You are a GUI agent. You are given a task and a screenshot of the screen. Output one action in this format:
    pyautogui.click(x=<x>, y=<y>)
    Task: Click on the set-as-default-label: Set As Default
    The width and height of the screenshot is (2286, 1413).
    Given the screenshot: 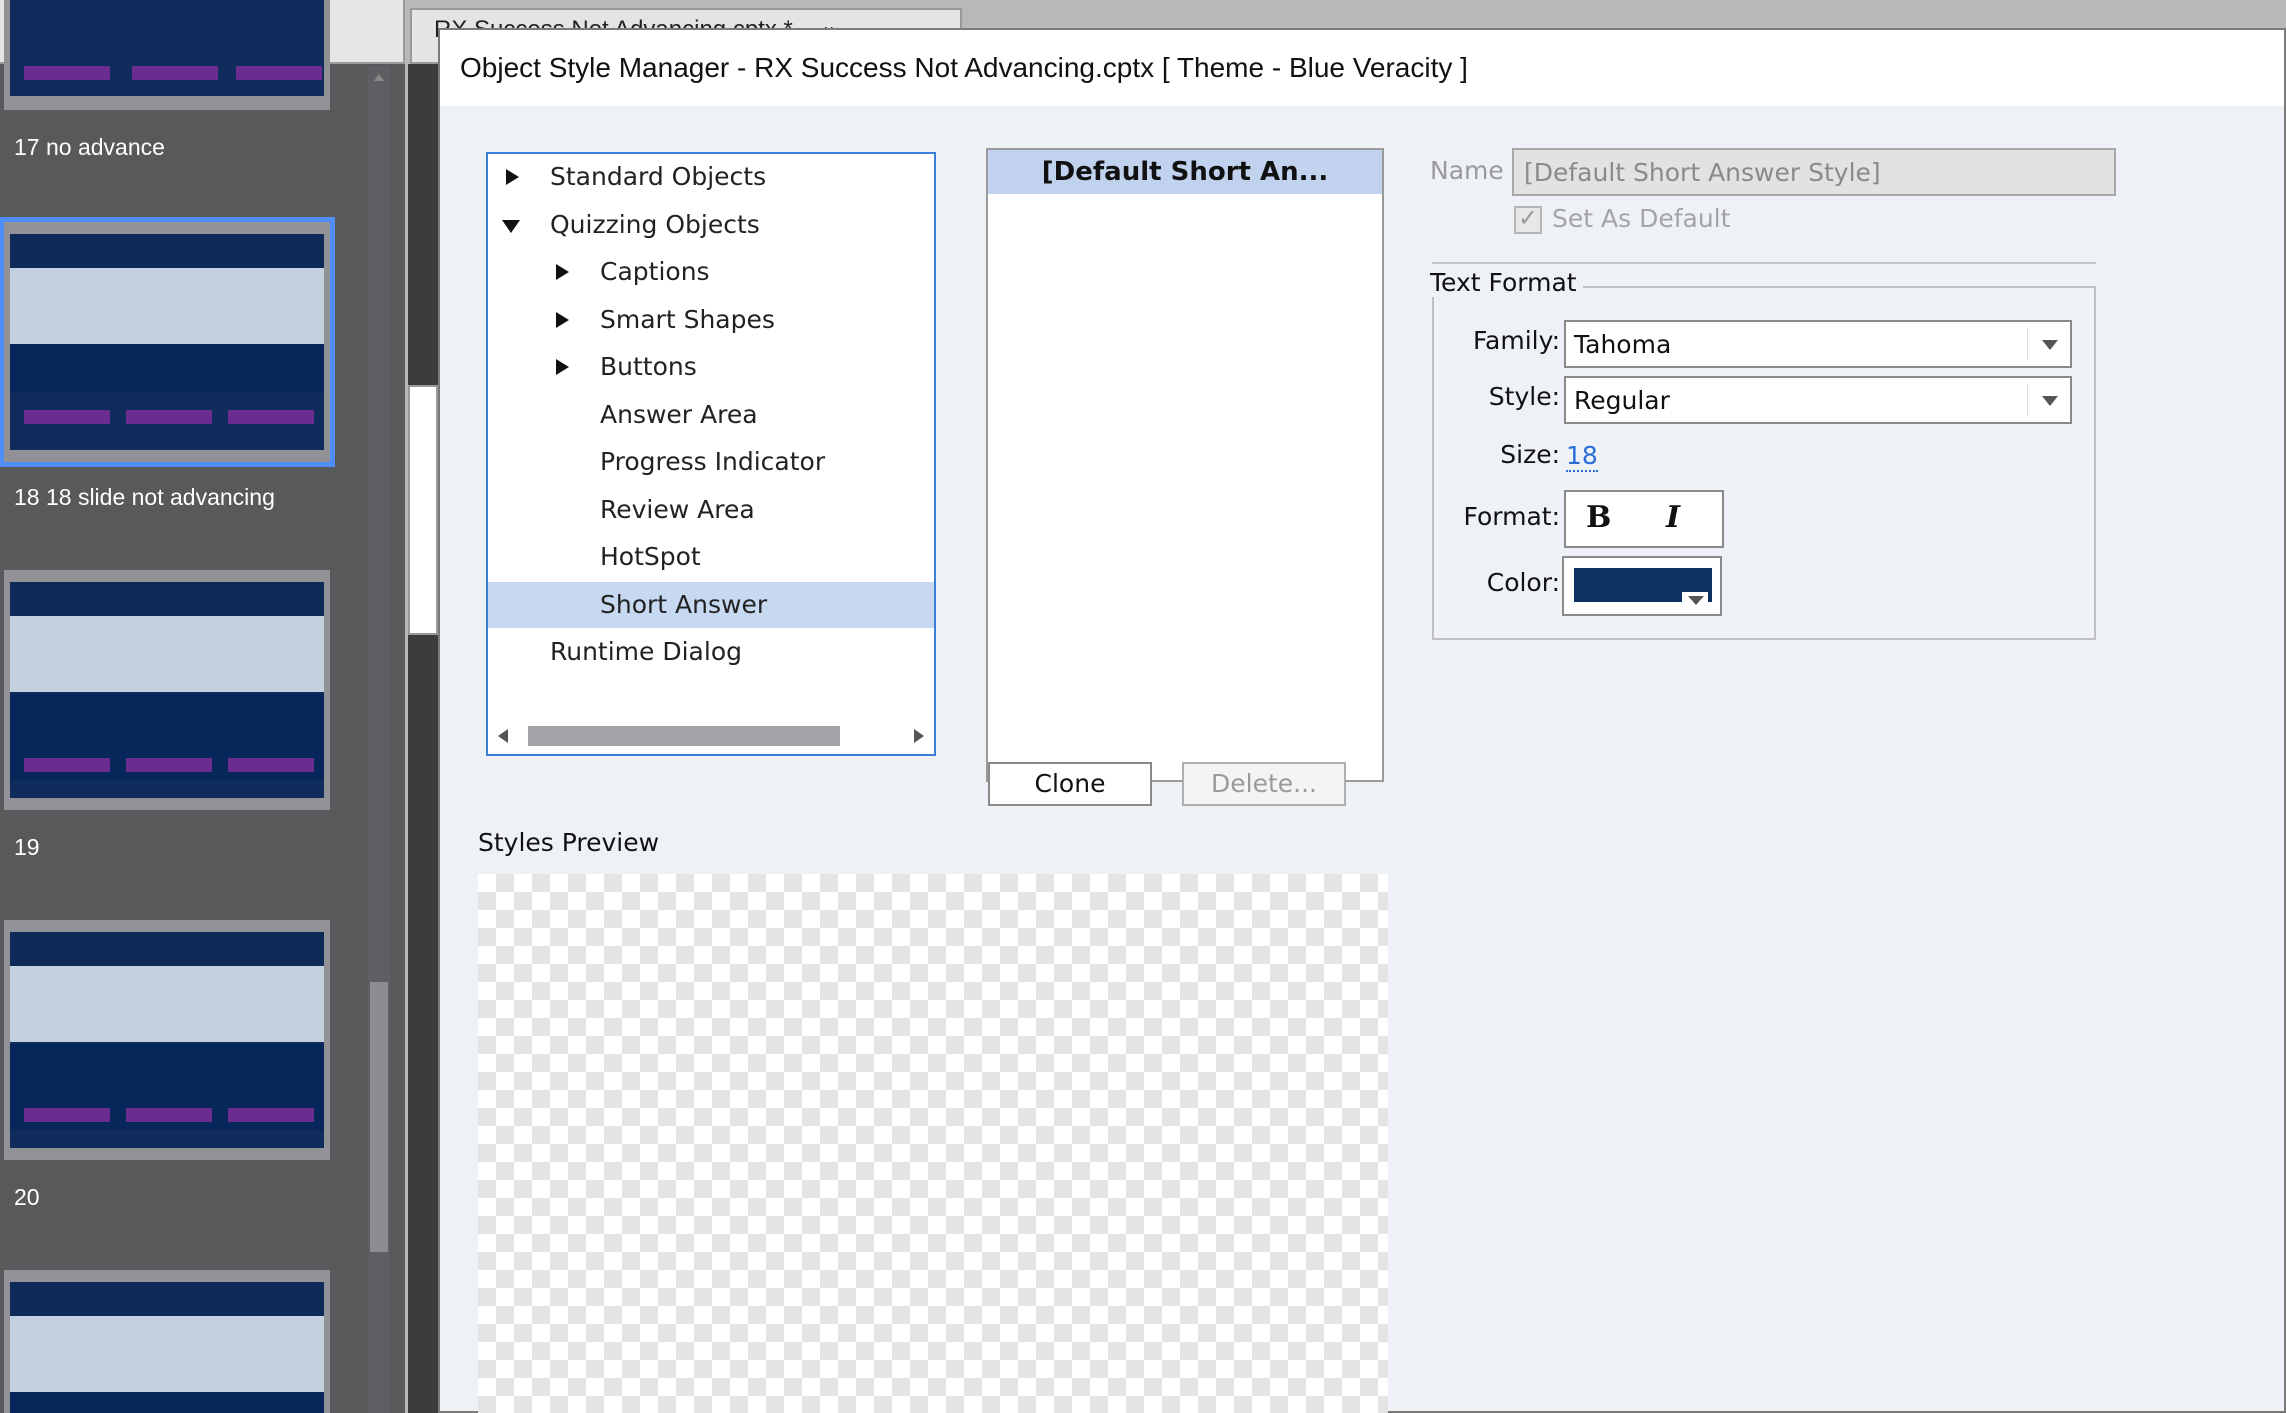 What is the action you would take?
    pyautogui.click(x=1641, y=218)
    